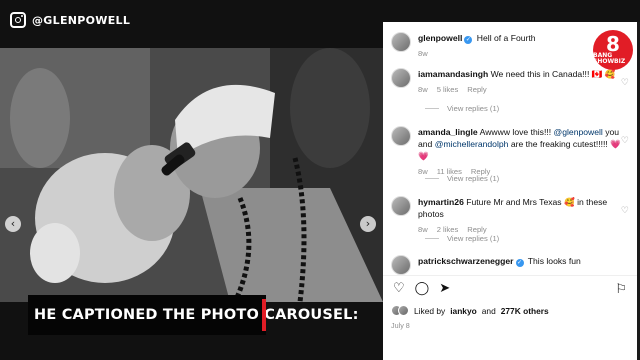 The image size is (640, 360). What do you see at coordinates (578, 132) in the screenshot?
I see `mention-link: @glenpowell` at bounding box center [578, 132].